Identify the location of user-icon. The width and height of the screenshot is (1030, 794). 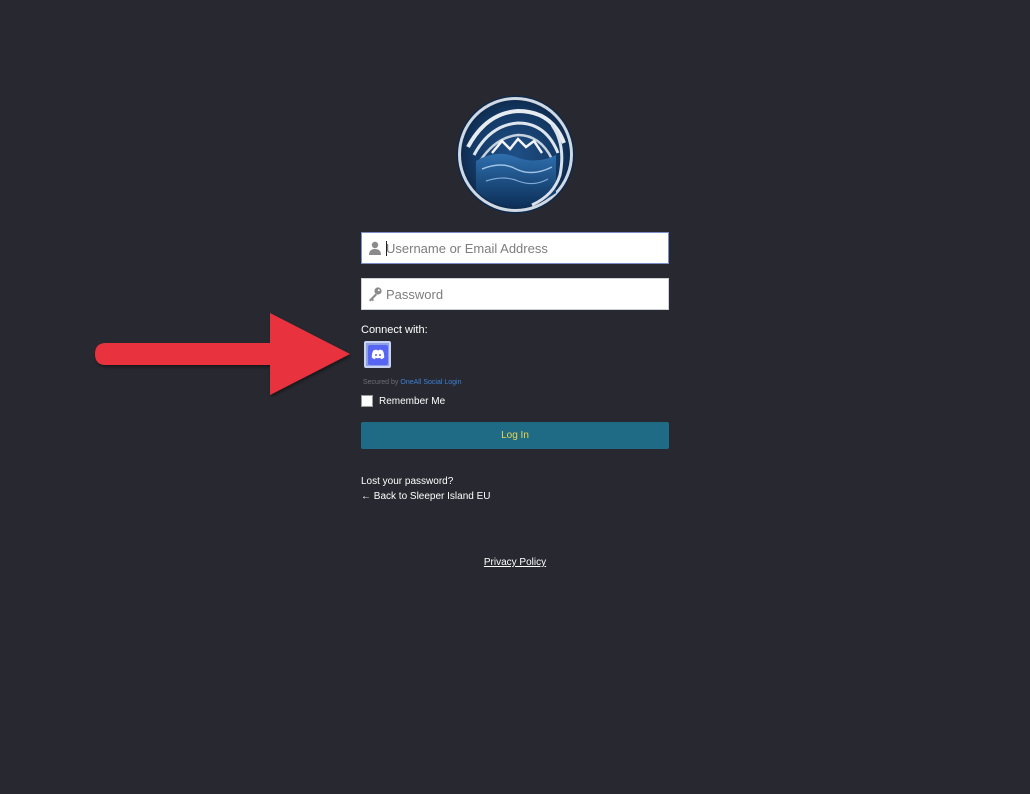
(375, 248).